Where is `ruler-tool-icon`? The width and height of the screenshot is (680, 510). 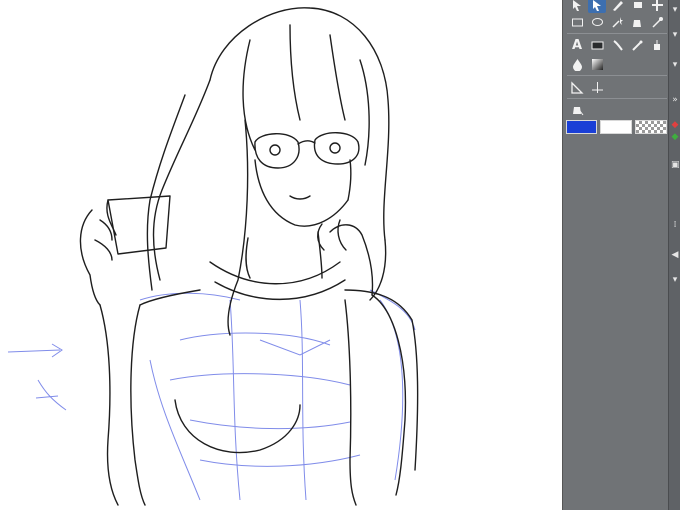
ruler-tool-icon is located at coordinates (577, 87).